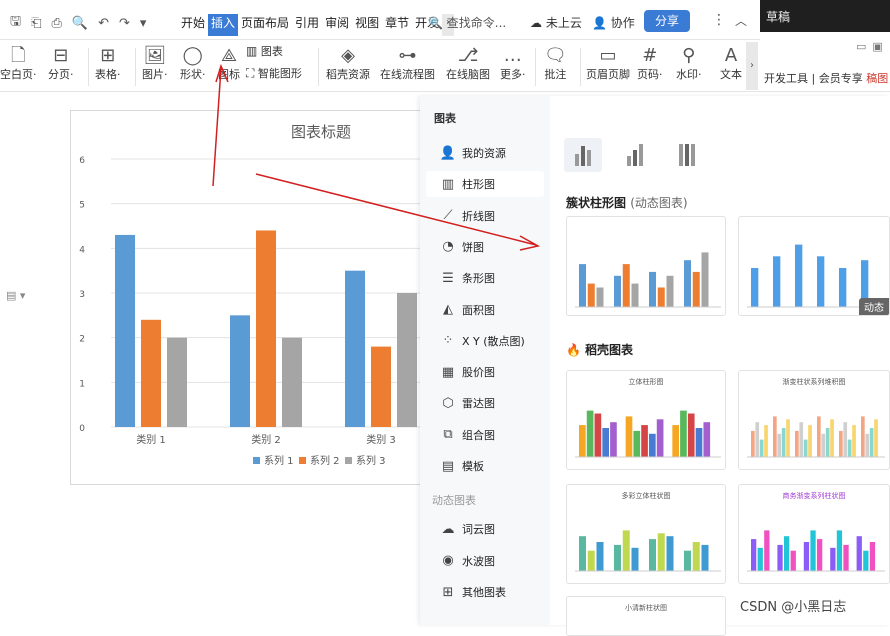 This screenshot has height=636, width=890. Describe the element at coordinates (124, 23) in the screenshot. I see `redo-icon: ↷` at that location.